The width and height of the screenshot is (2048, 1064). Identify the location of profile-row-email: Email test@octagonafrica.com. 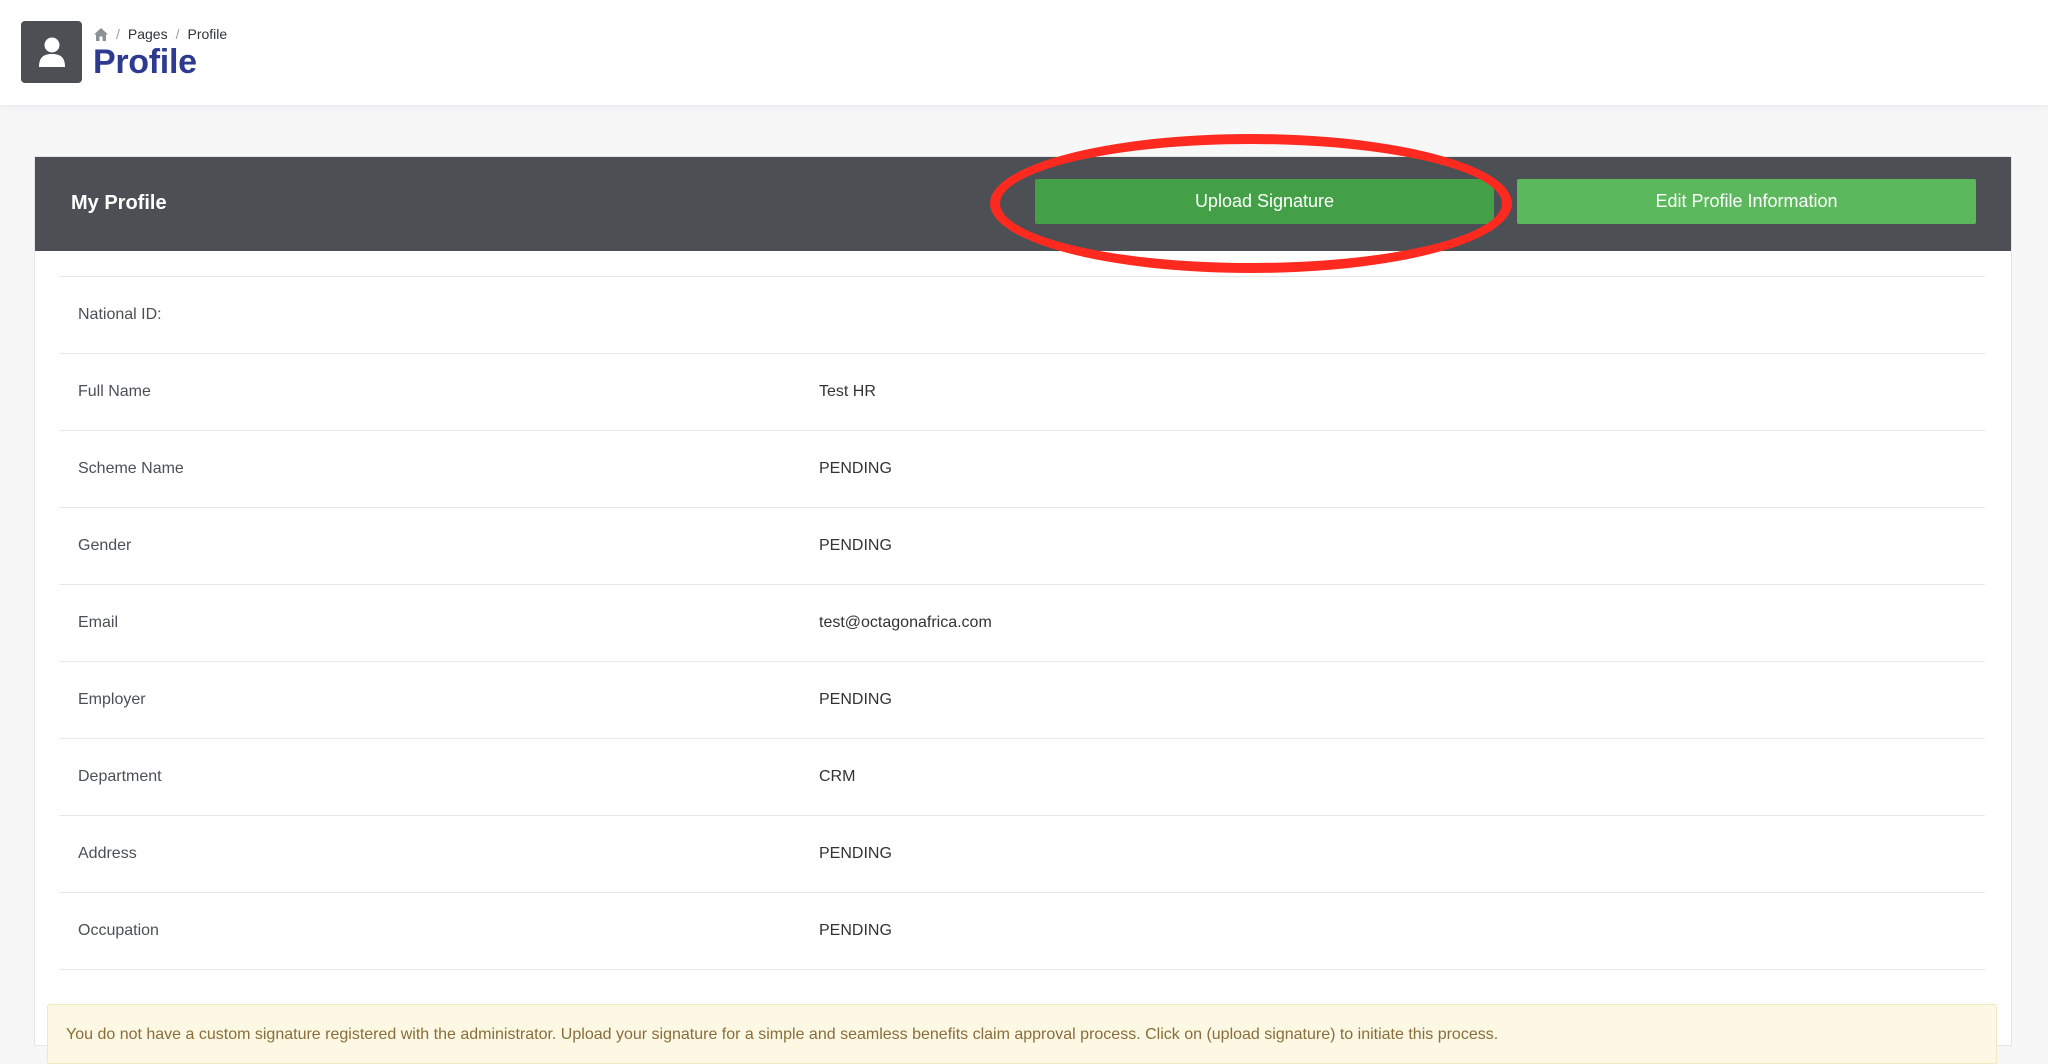
(1022, 623).